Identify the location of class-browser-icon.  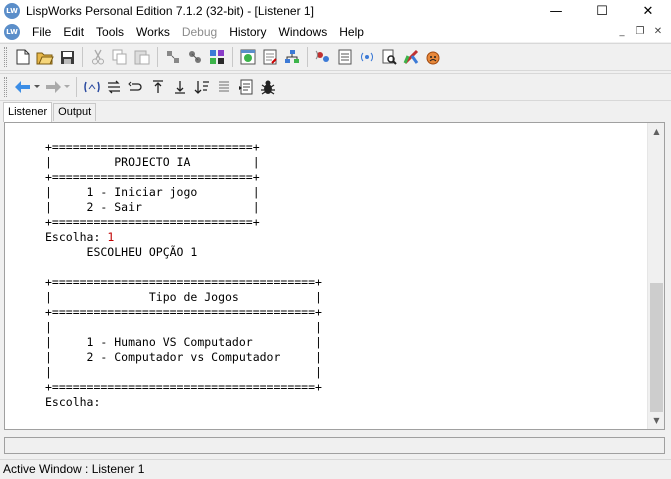
(292, 57).